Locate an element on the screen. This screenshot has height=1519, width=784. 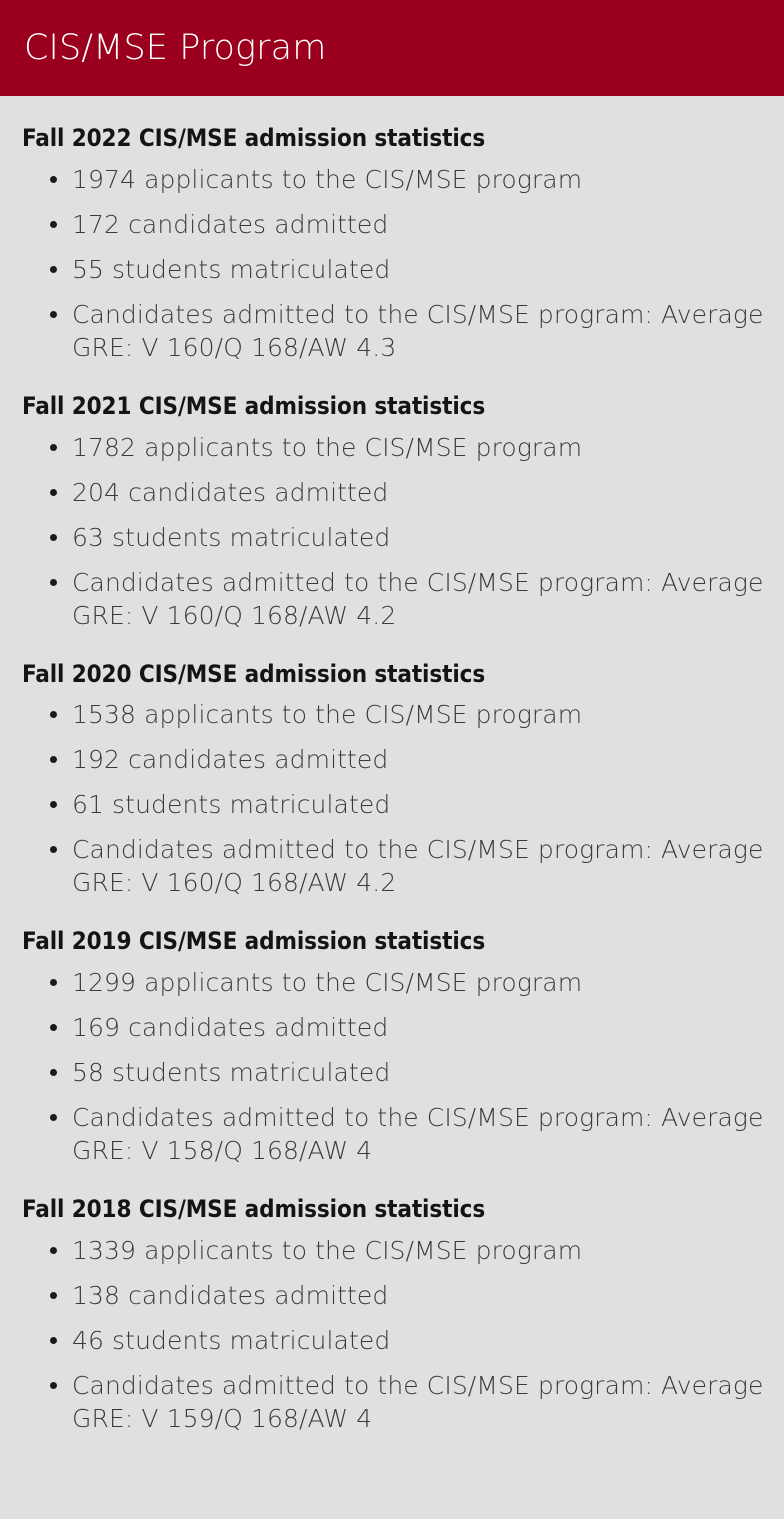
list-item-label: 192 candidates admitted is located at coordinates (230, 760).